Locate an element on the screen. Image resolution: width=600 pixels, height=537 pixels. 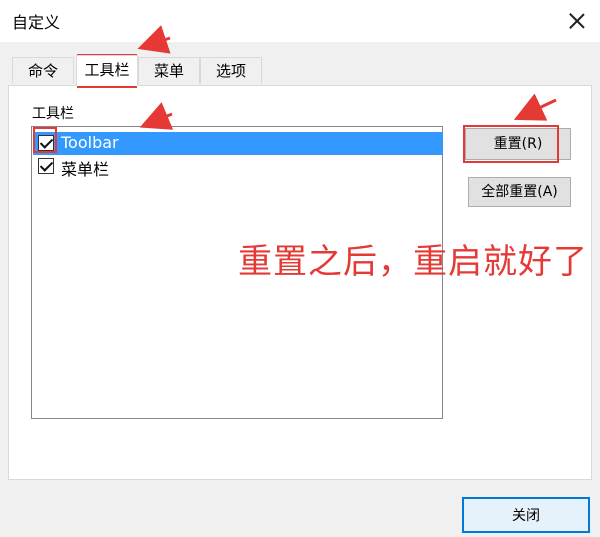
tab-toolbars: 工具栏 is located at coordinates (107, 70).